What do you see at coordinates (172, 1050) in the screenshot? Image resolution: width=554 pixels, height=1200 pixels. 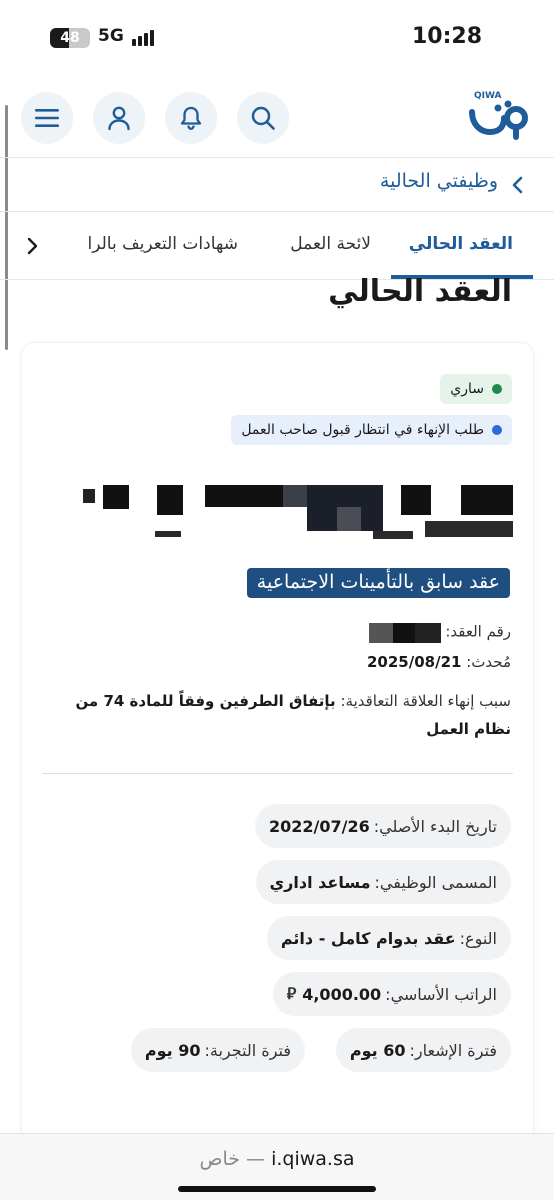 I see `probation-period-value: 90 يوم` at bounding box center [172, 1050].